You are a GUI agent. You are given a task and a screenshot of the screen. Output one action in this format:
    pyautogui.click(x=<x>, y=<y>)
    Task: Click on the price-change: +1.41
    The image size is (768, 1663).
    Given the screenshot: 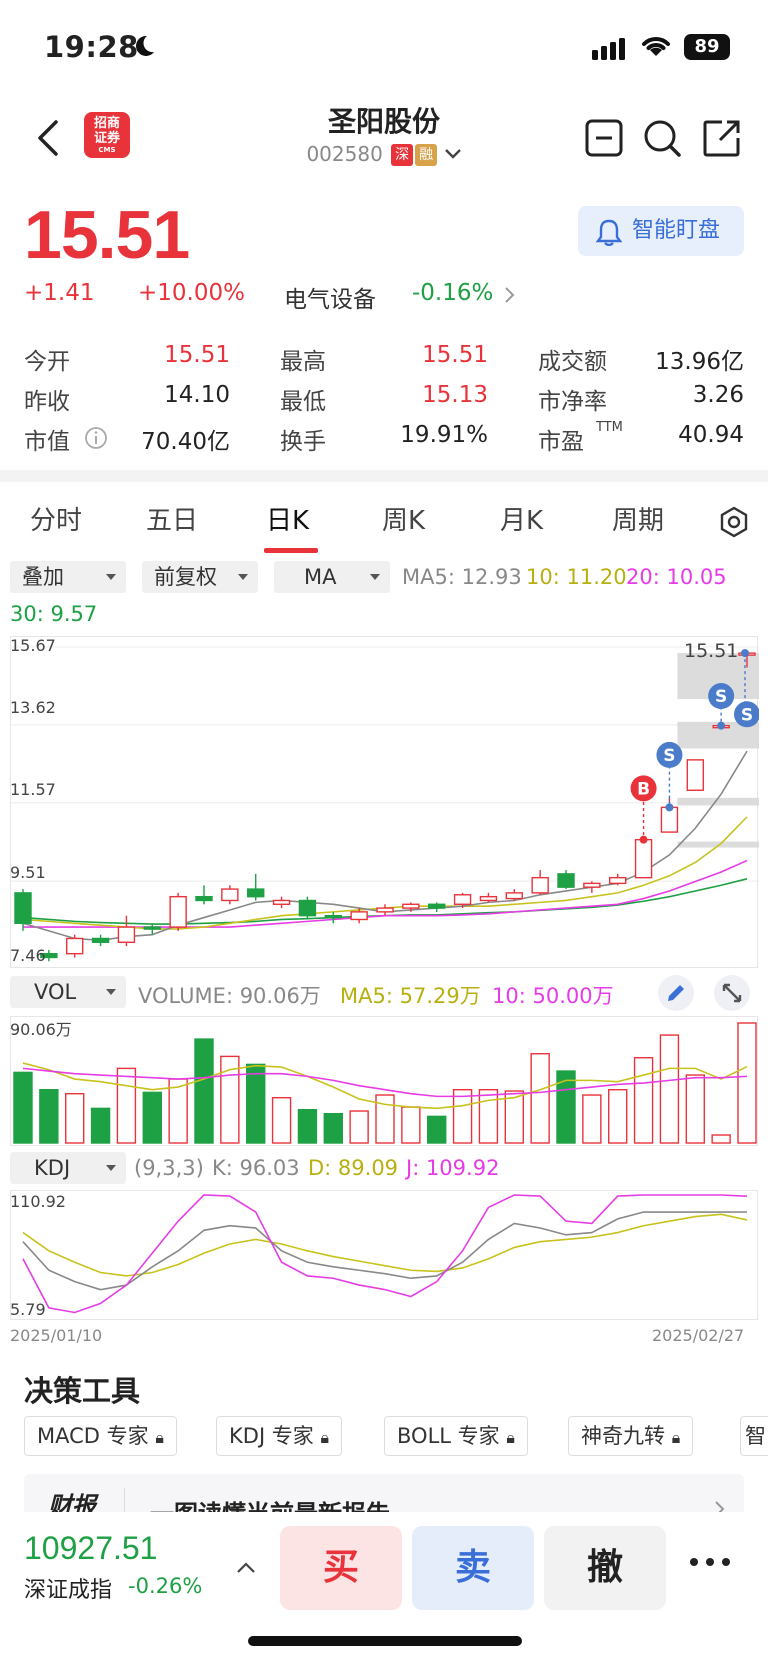 What is the action you would take?
    pyautogui.click(x=59, y=293)
    